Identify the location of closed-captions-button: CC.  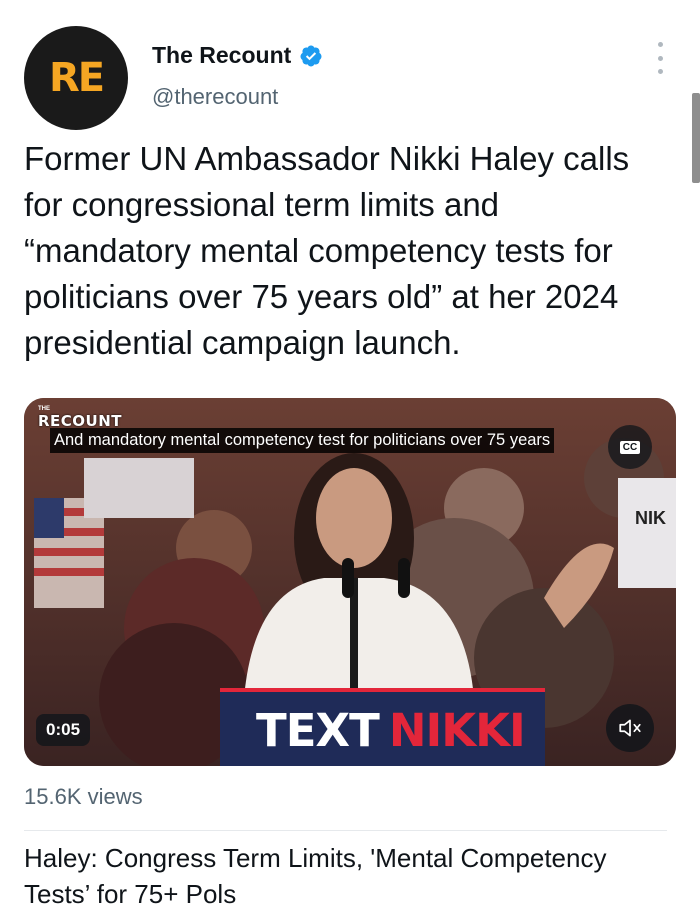
(630, 447).